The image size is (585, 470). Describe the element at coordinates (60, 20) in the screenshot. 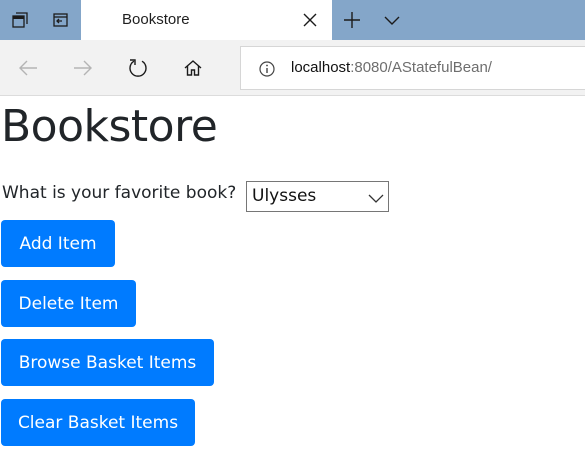

I see `set-tabs-aside-icon` at that location.